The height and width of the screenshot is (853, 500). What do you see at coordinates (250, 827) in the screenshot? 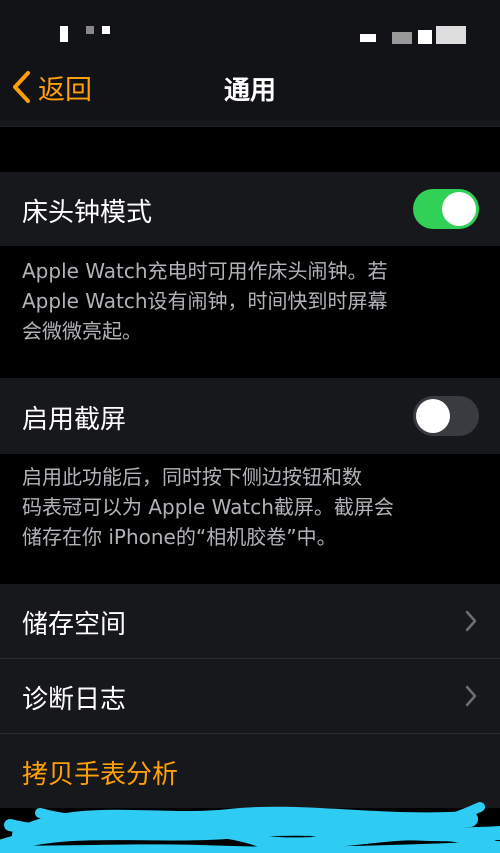
I see `redaction-scribble` at bounding box center [250, 827].